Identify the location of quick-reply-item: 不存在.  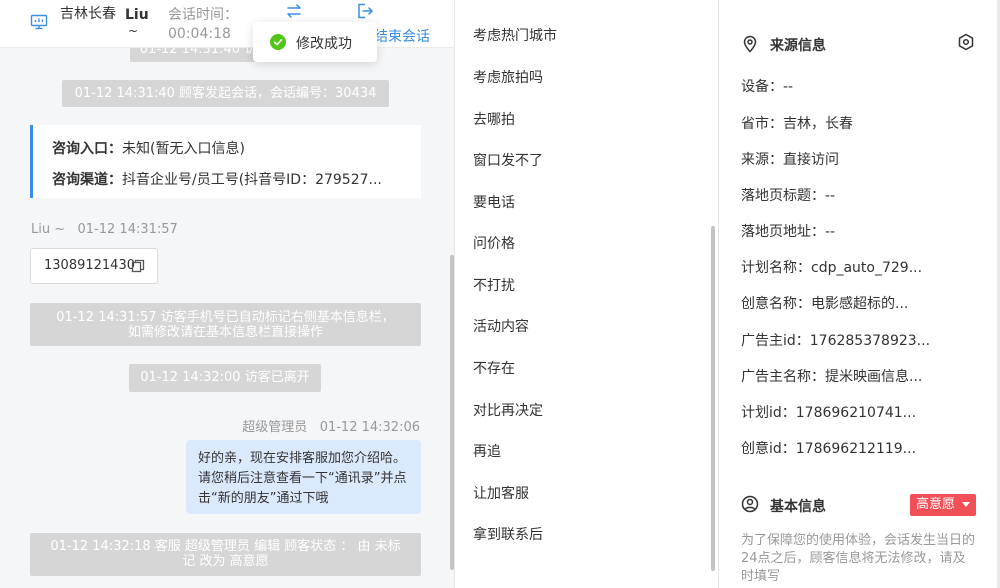
(494, 368).